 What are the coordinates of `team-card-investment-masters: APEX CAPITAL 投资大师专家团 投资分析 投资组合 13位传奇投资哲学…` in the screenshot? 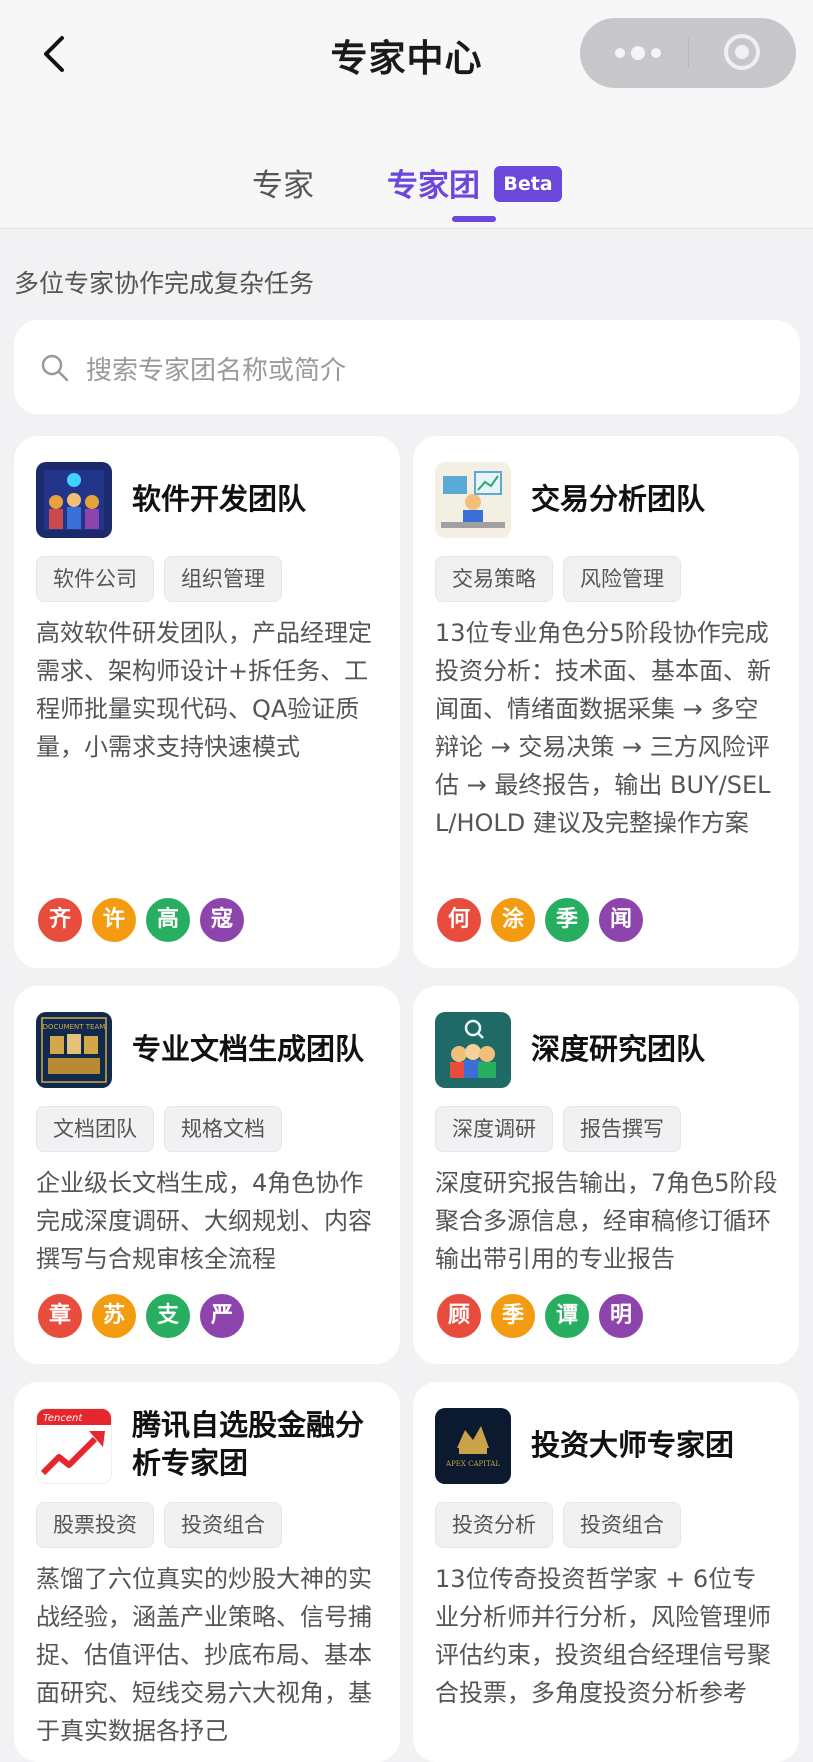 It's located at (606, 1572).